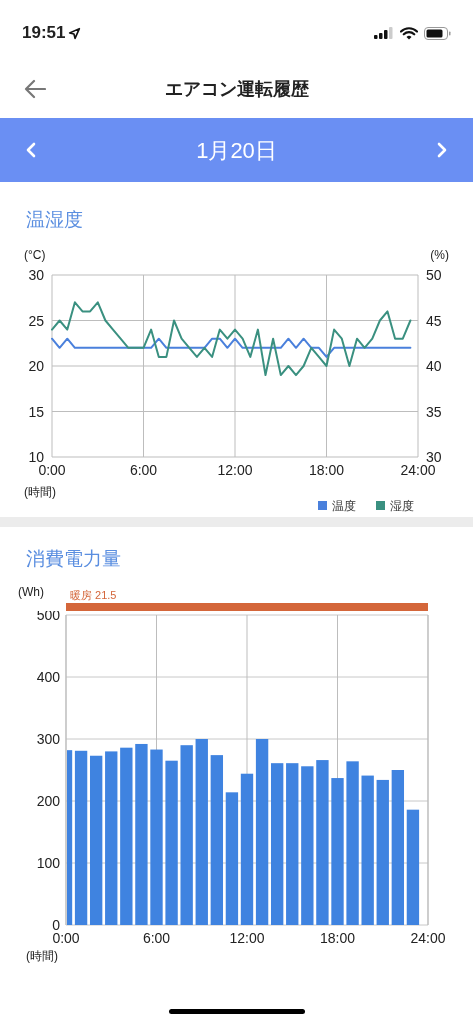 Image resolution: width=473 pixels, height=1024 pixels. What do you see at coordinates (56, 925) in the screenshot?
I see `axis-tick-label: 0` at bounding box center [56, 925].